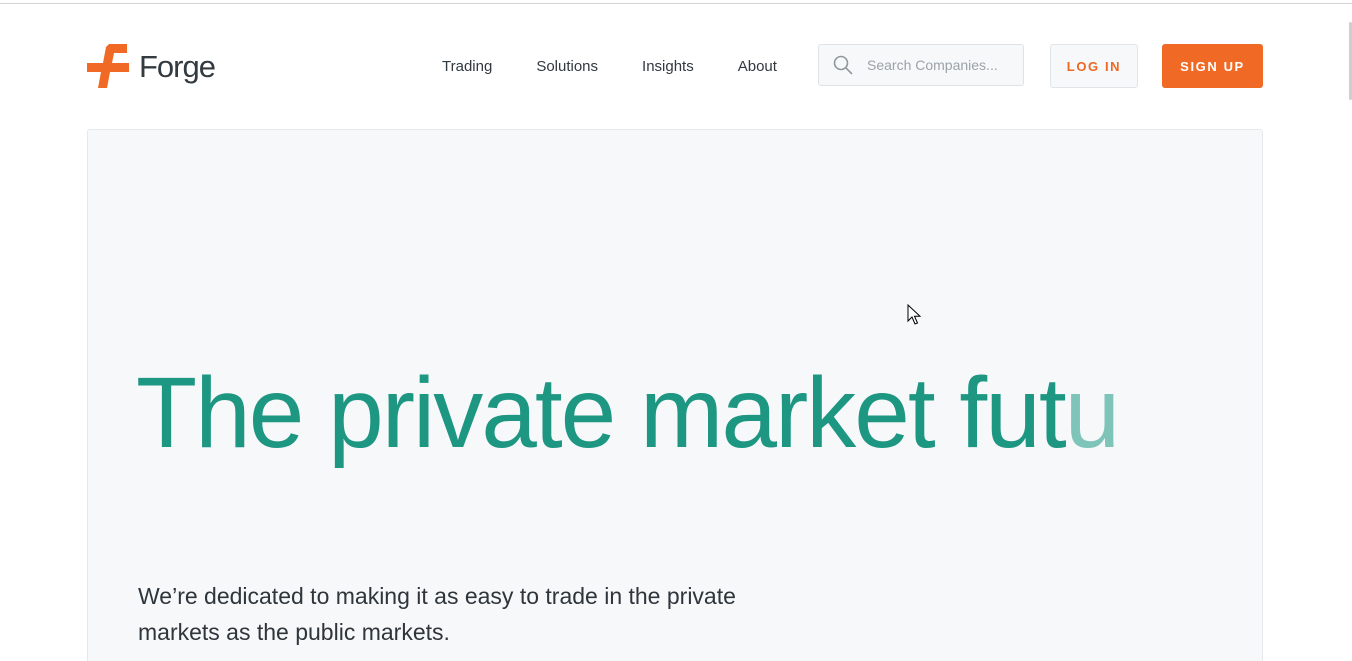  What do you see at coordinates (1212, 66) in the screenshot?
I see `signup-button: SIGN UP` at bounding box center [1212, 66].